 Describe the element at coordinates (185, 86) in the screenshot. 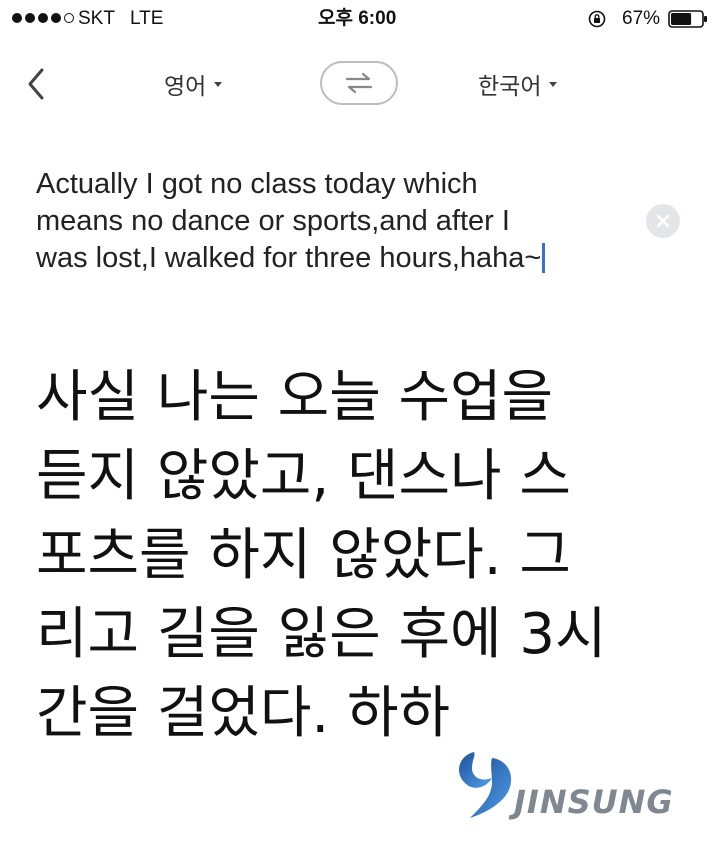

I see `source-language-label: 영어` at that location.